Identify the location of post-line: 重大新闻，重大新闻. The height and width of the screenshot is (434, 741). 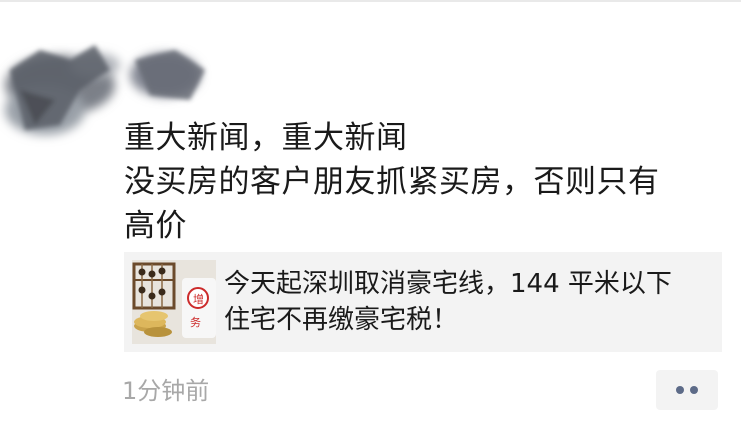
(266, 138).